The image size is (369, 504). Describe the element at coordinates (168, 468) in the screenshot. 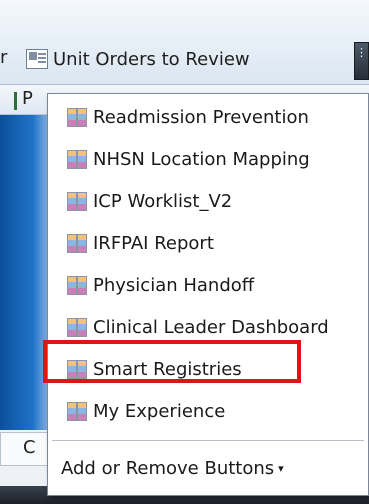

I see `add-or-remove-buttons-label: Add or Remove Buttons` at that location.